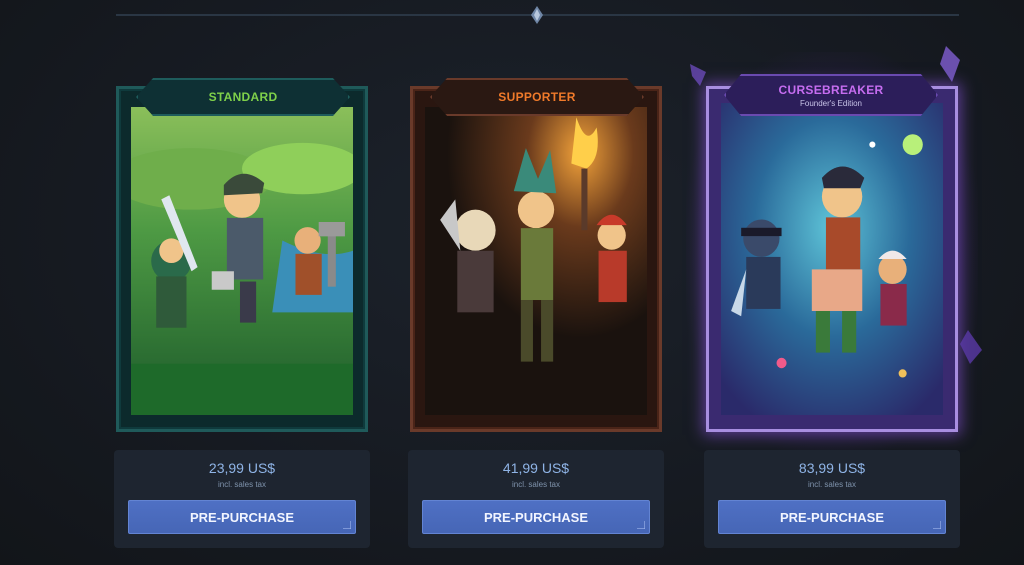 This screenshot has width=1024, height=565. What do you see at coordinates (536, 468) in the screenshot?
I see `price-label: 41,99 US$` at bounding box center [536, 468].